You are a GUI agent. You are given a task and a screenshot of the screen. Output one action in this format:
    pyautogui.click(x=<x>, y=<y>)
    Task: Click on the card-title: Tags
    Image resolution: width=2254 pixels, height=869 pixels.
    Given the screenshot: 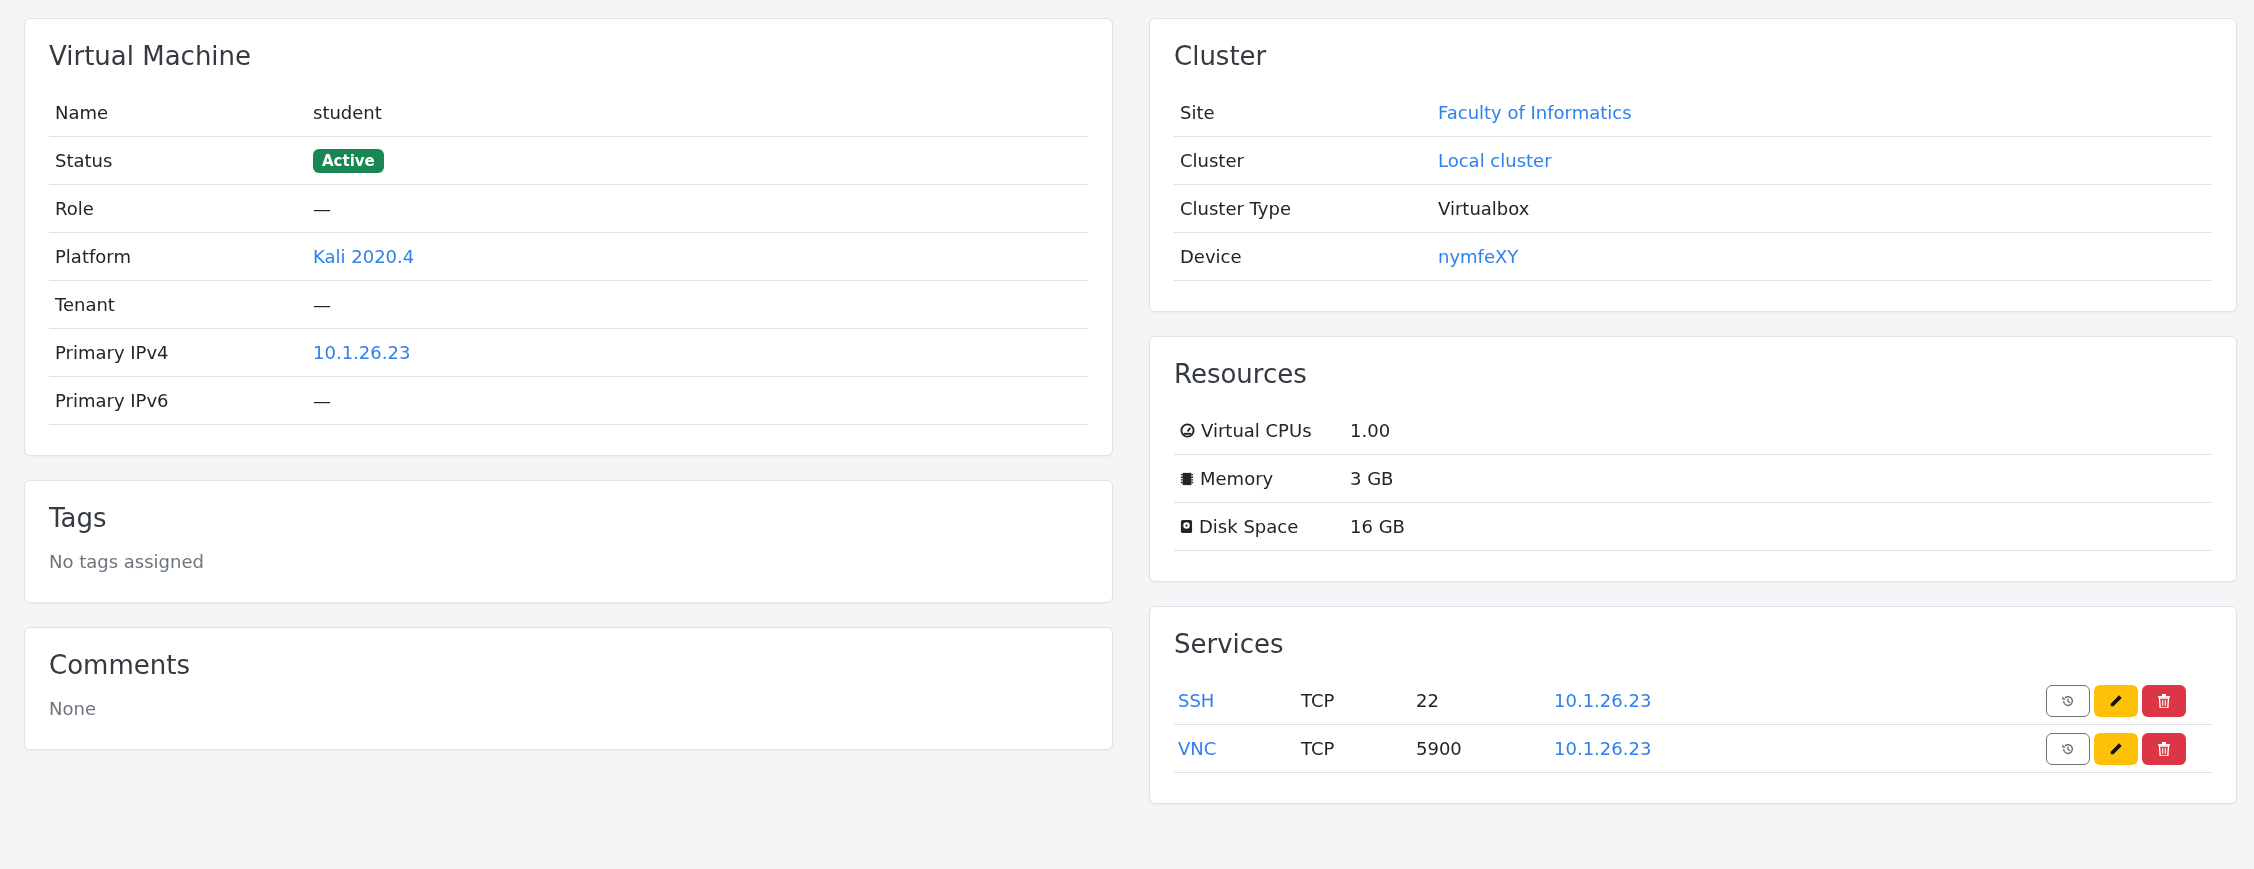 What is the action you would take?
    pyautogui.click(x=78, y=518)
    